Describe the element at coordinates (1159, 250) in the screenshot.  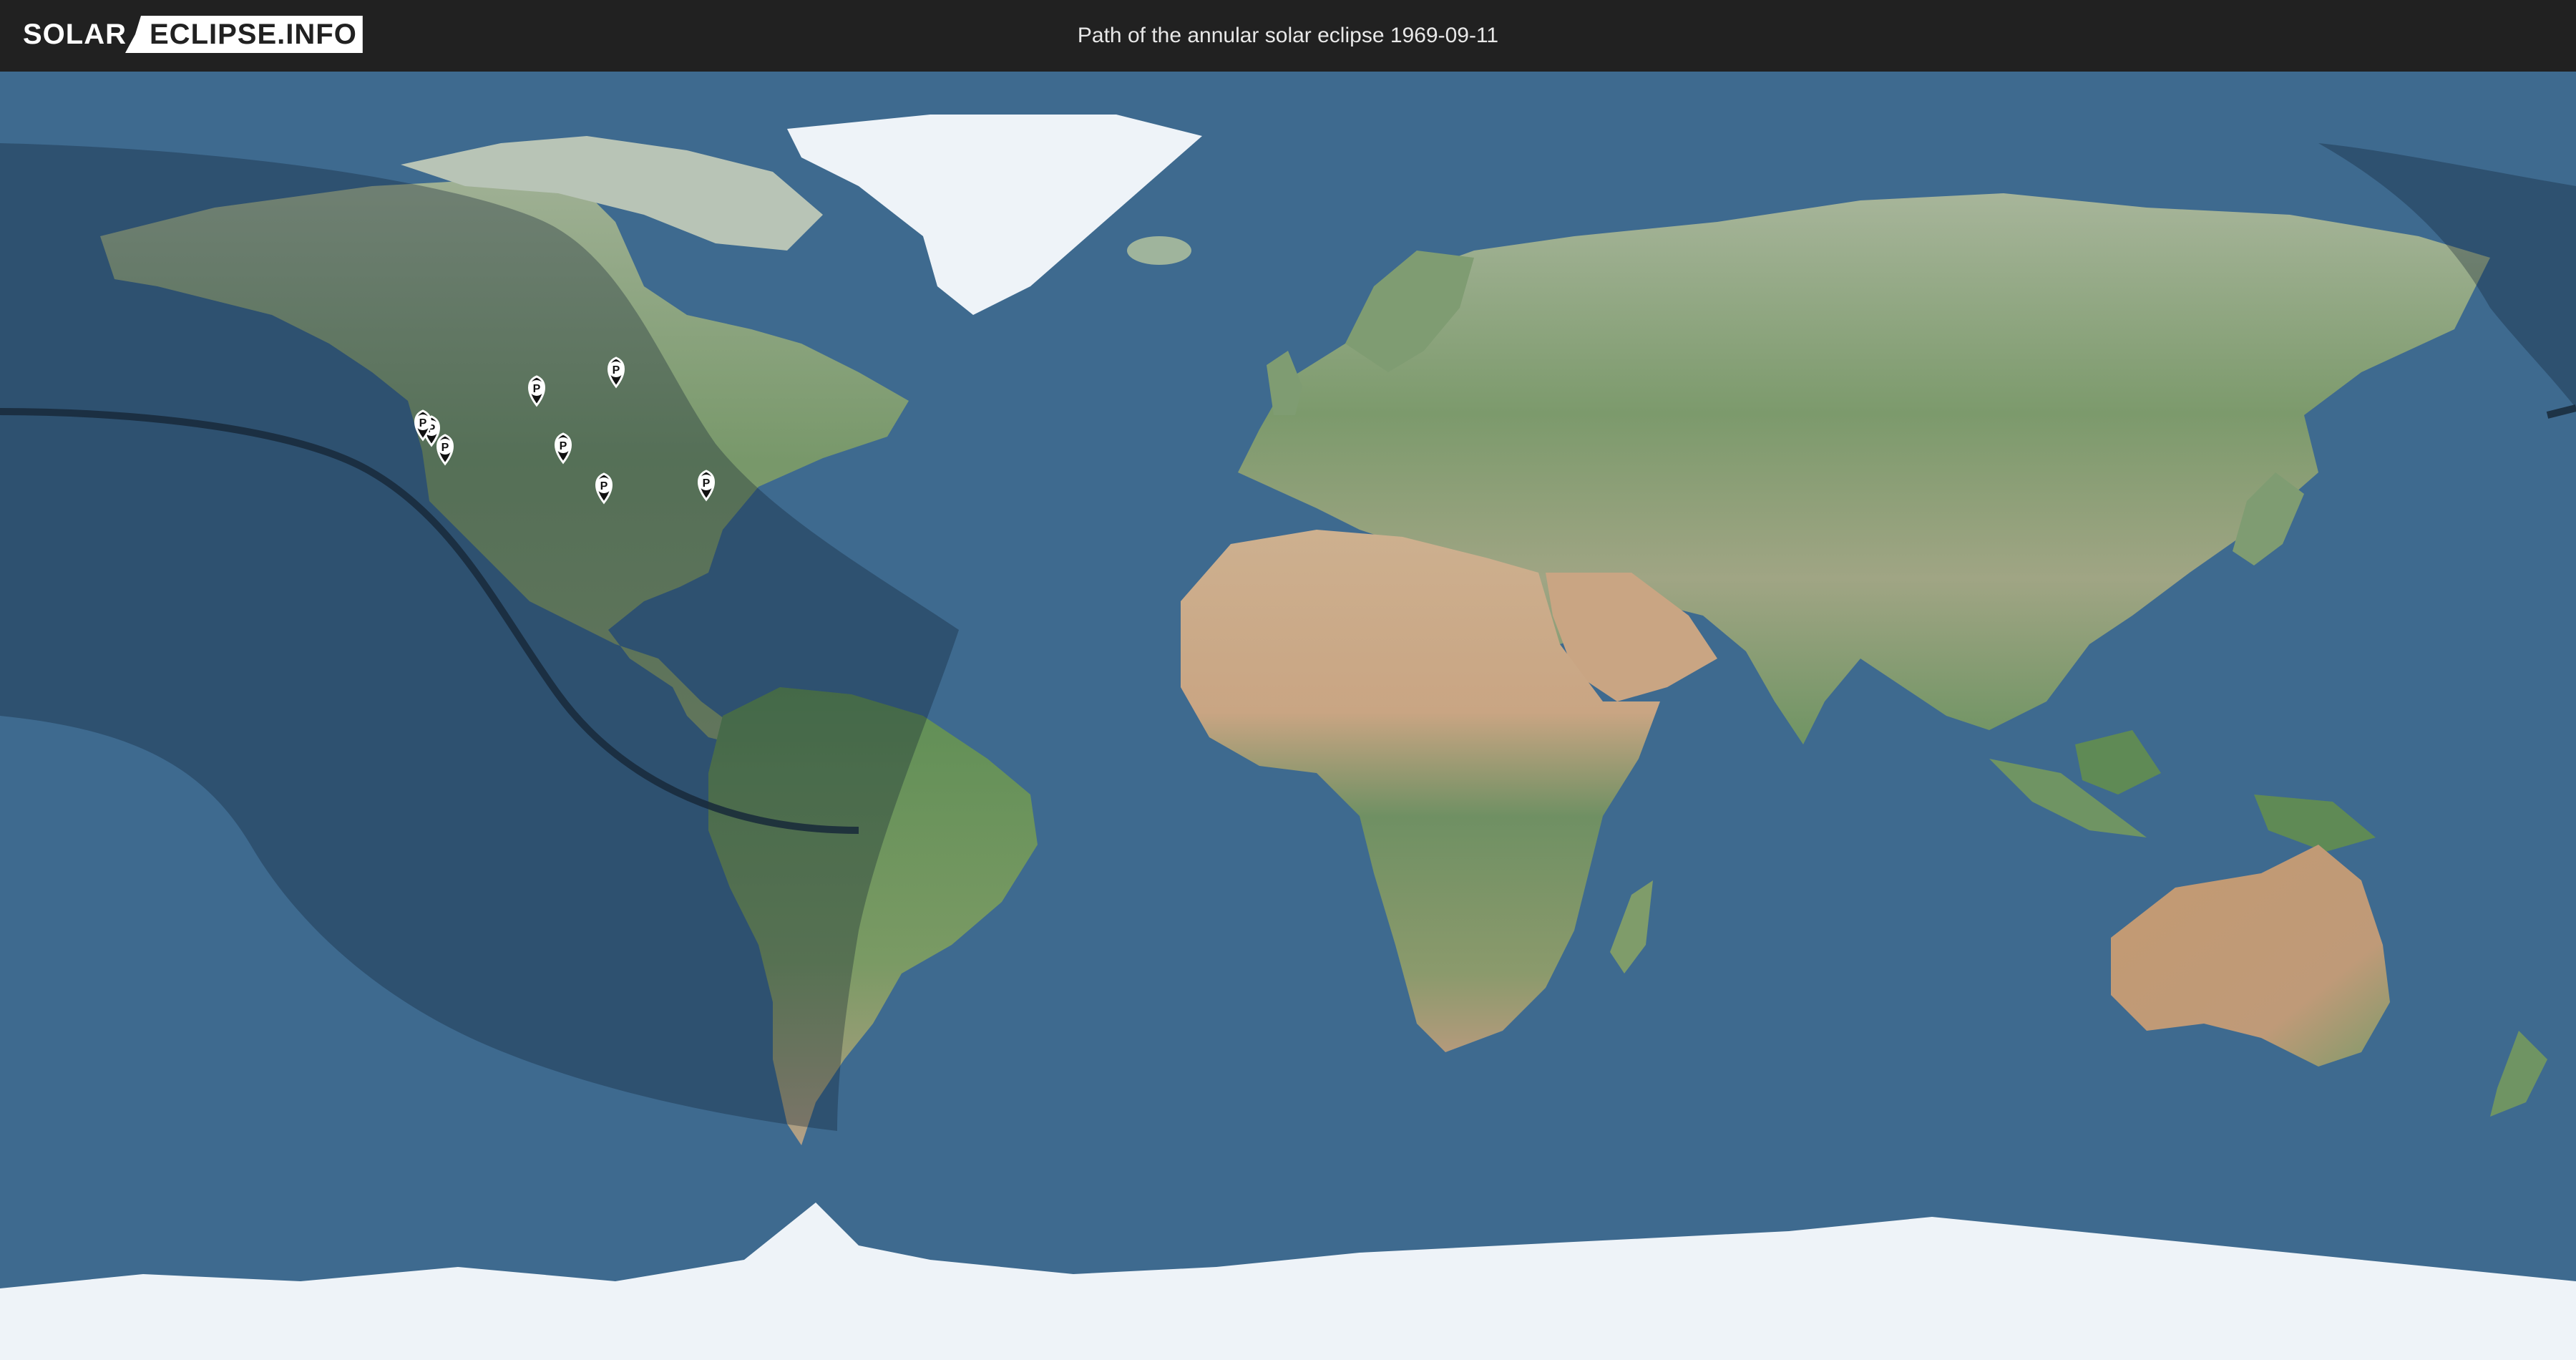
I see `land-iceland` at that location.